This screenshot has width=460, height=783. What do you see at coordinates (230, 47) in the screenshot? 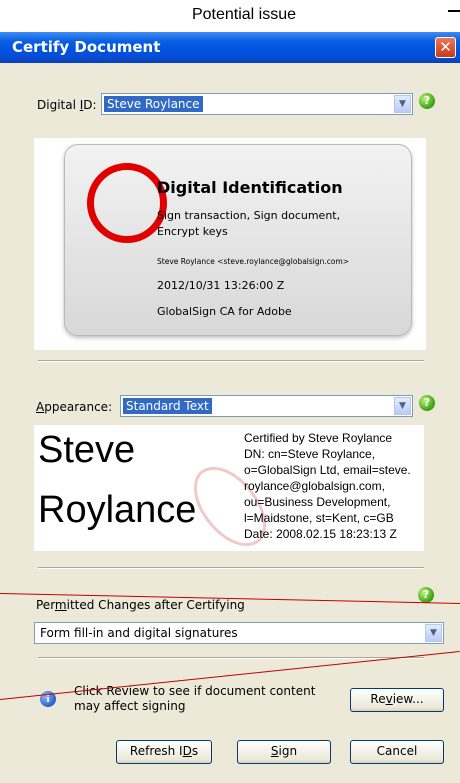
I see `title-bar: Certify Document ✕` at bounding box center [230, 47].